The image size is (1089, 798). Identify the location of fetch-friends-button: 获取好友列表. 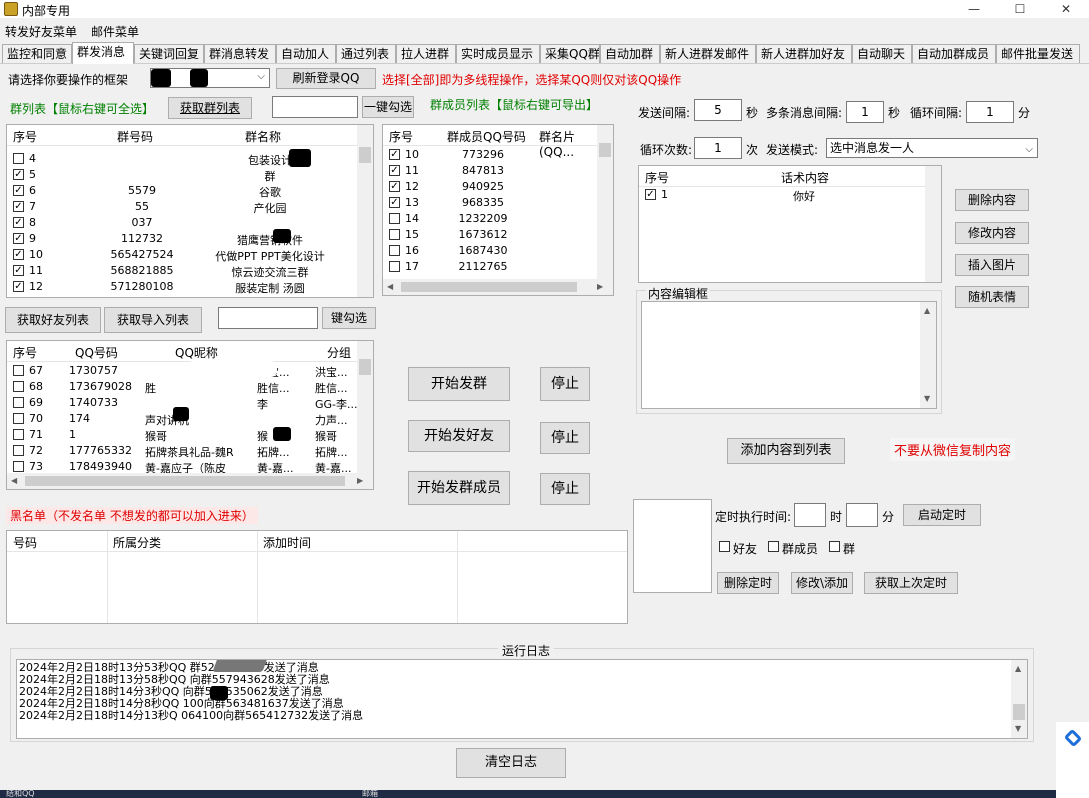
(53, 320).